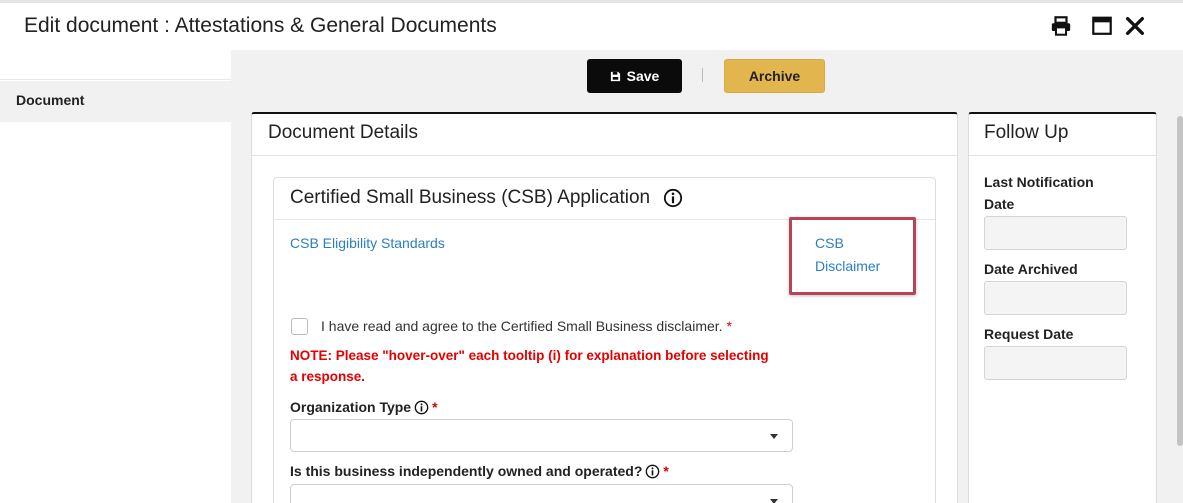  Describe the element at coordinates (1055, 233) in the screenshot. I see `last-notification-date-field` at that location.